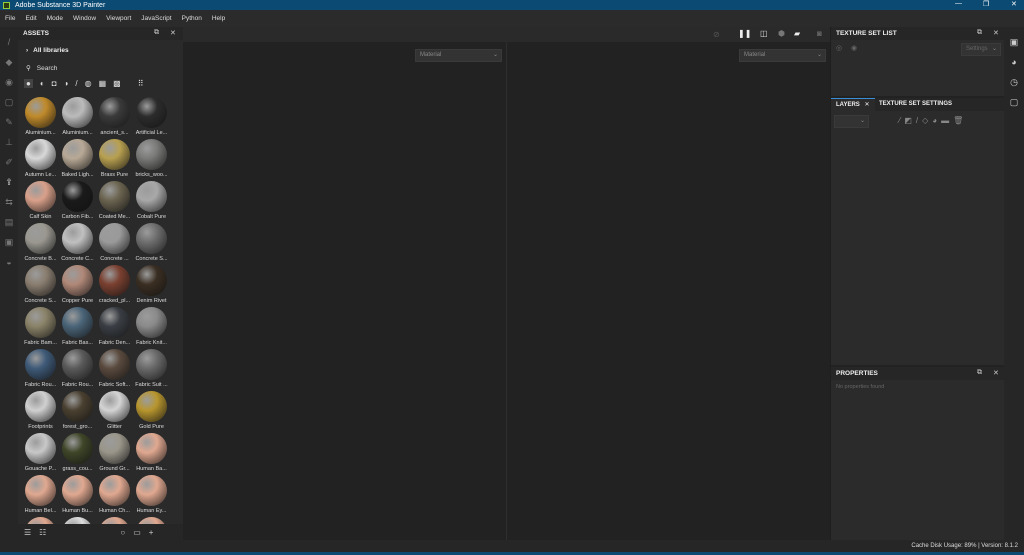  I want to click on close-window-button: ✕, so click(1014, 4).